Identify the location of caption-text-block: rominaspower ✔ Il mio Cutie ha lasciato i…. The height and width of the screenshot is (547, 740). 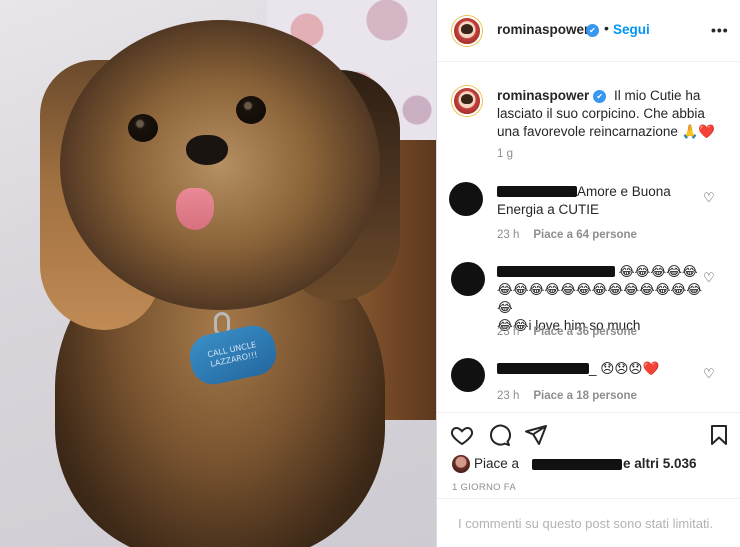
(612, 114).